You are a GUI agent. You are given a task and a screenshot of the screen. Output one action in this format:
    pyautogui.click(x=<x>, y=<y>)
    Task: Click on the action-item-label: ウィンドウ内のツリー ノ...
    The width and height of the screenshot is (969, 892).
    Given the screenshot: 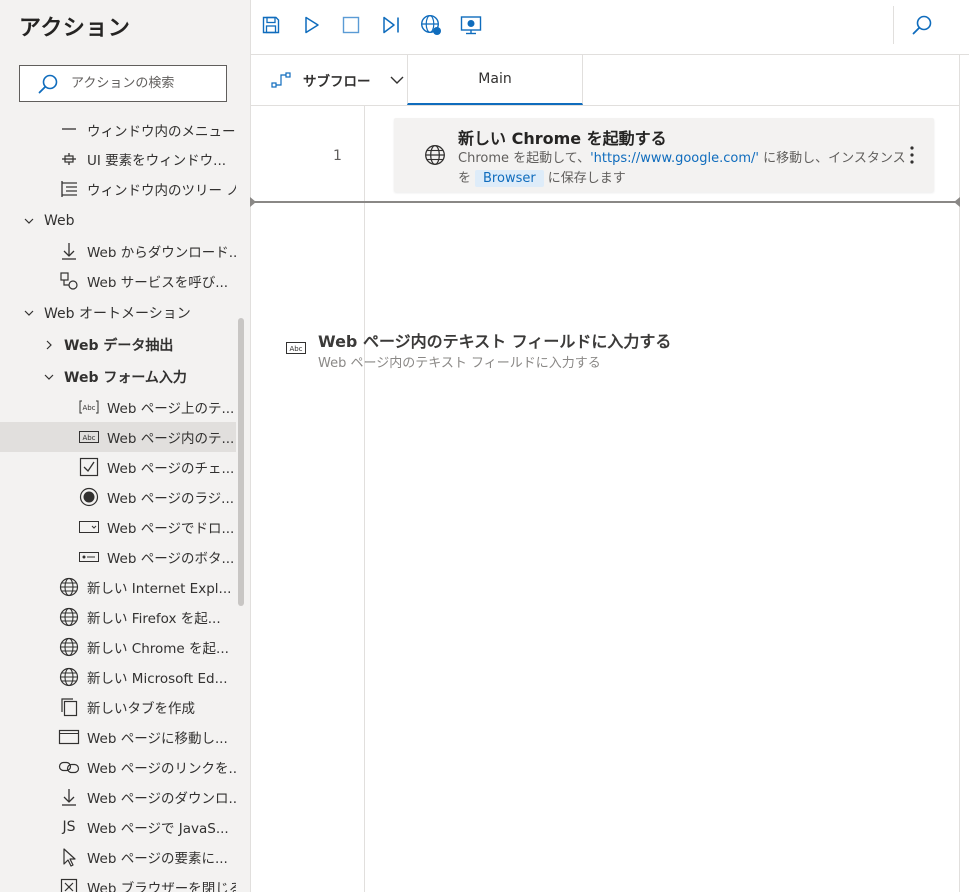 What is the action you would take?
    pyautogui.click(x=161, y=191)
    